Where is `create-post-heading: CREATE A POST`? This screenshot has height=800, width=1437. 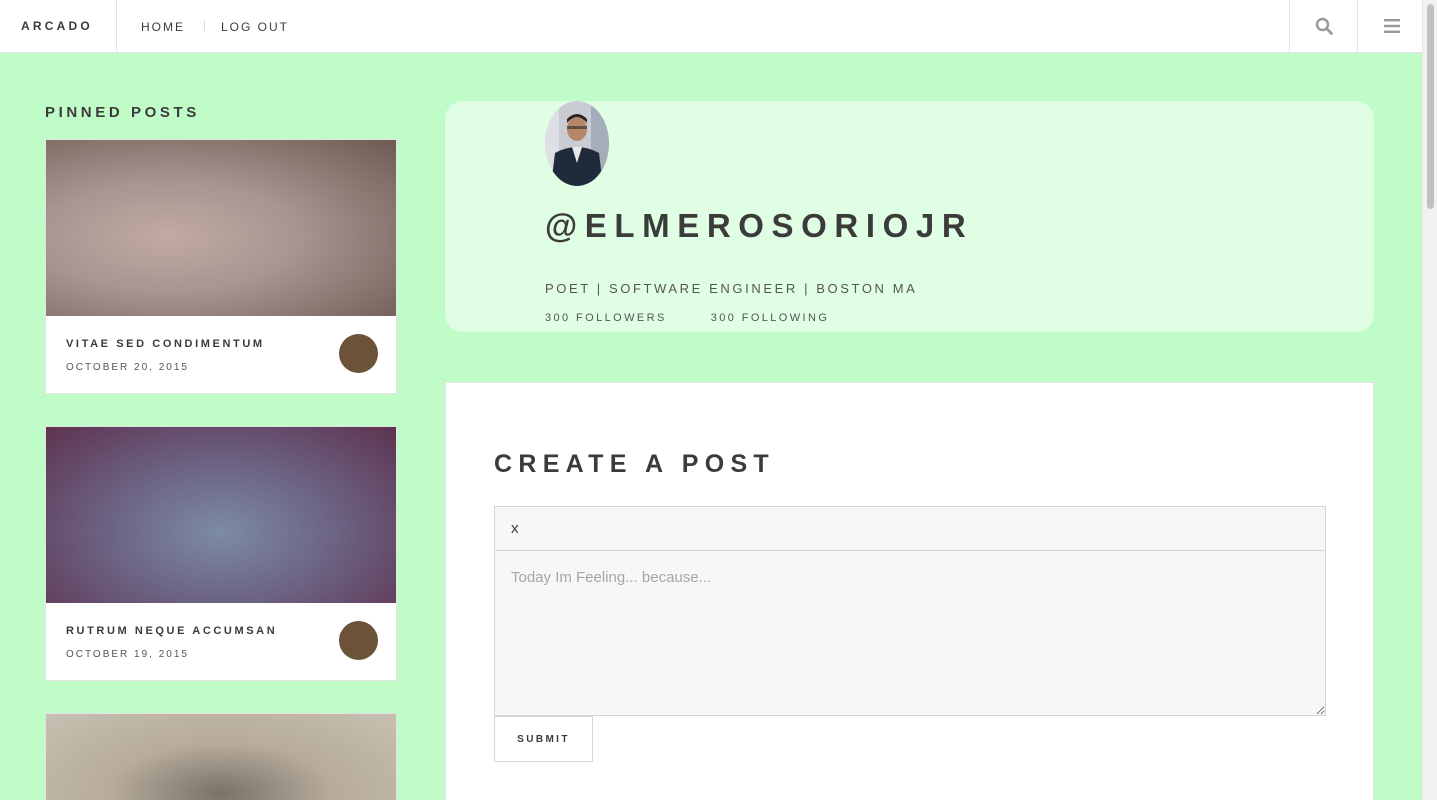
create-post-heading: CREATE A POST is located at coordinates (634, 464).